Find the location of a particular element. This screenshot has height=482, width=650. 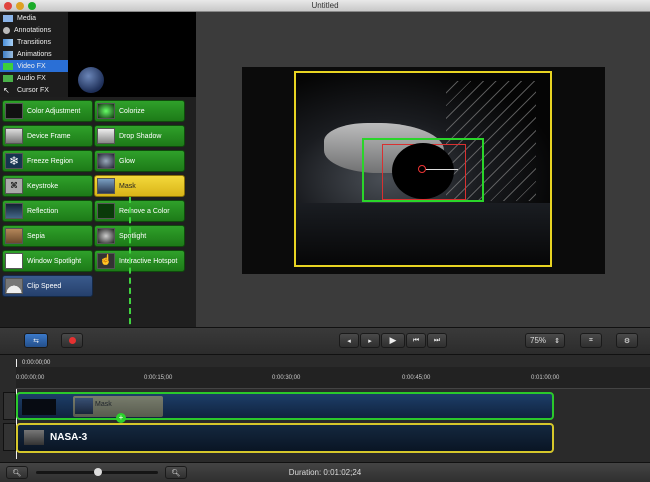

fx-label: Clip Speed is located at coordinates (44, 286).